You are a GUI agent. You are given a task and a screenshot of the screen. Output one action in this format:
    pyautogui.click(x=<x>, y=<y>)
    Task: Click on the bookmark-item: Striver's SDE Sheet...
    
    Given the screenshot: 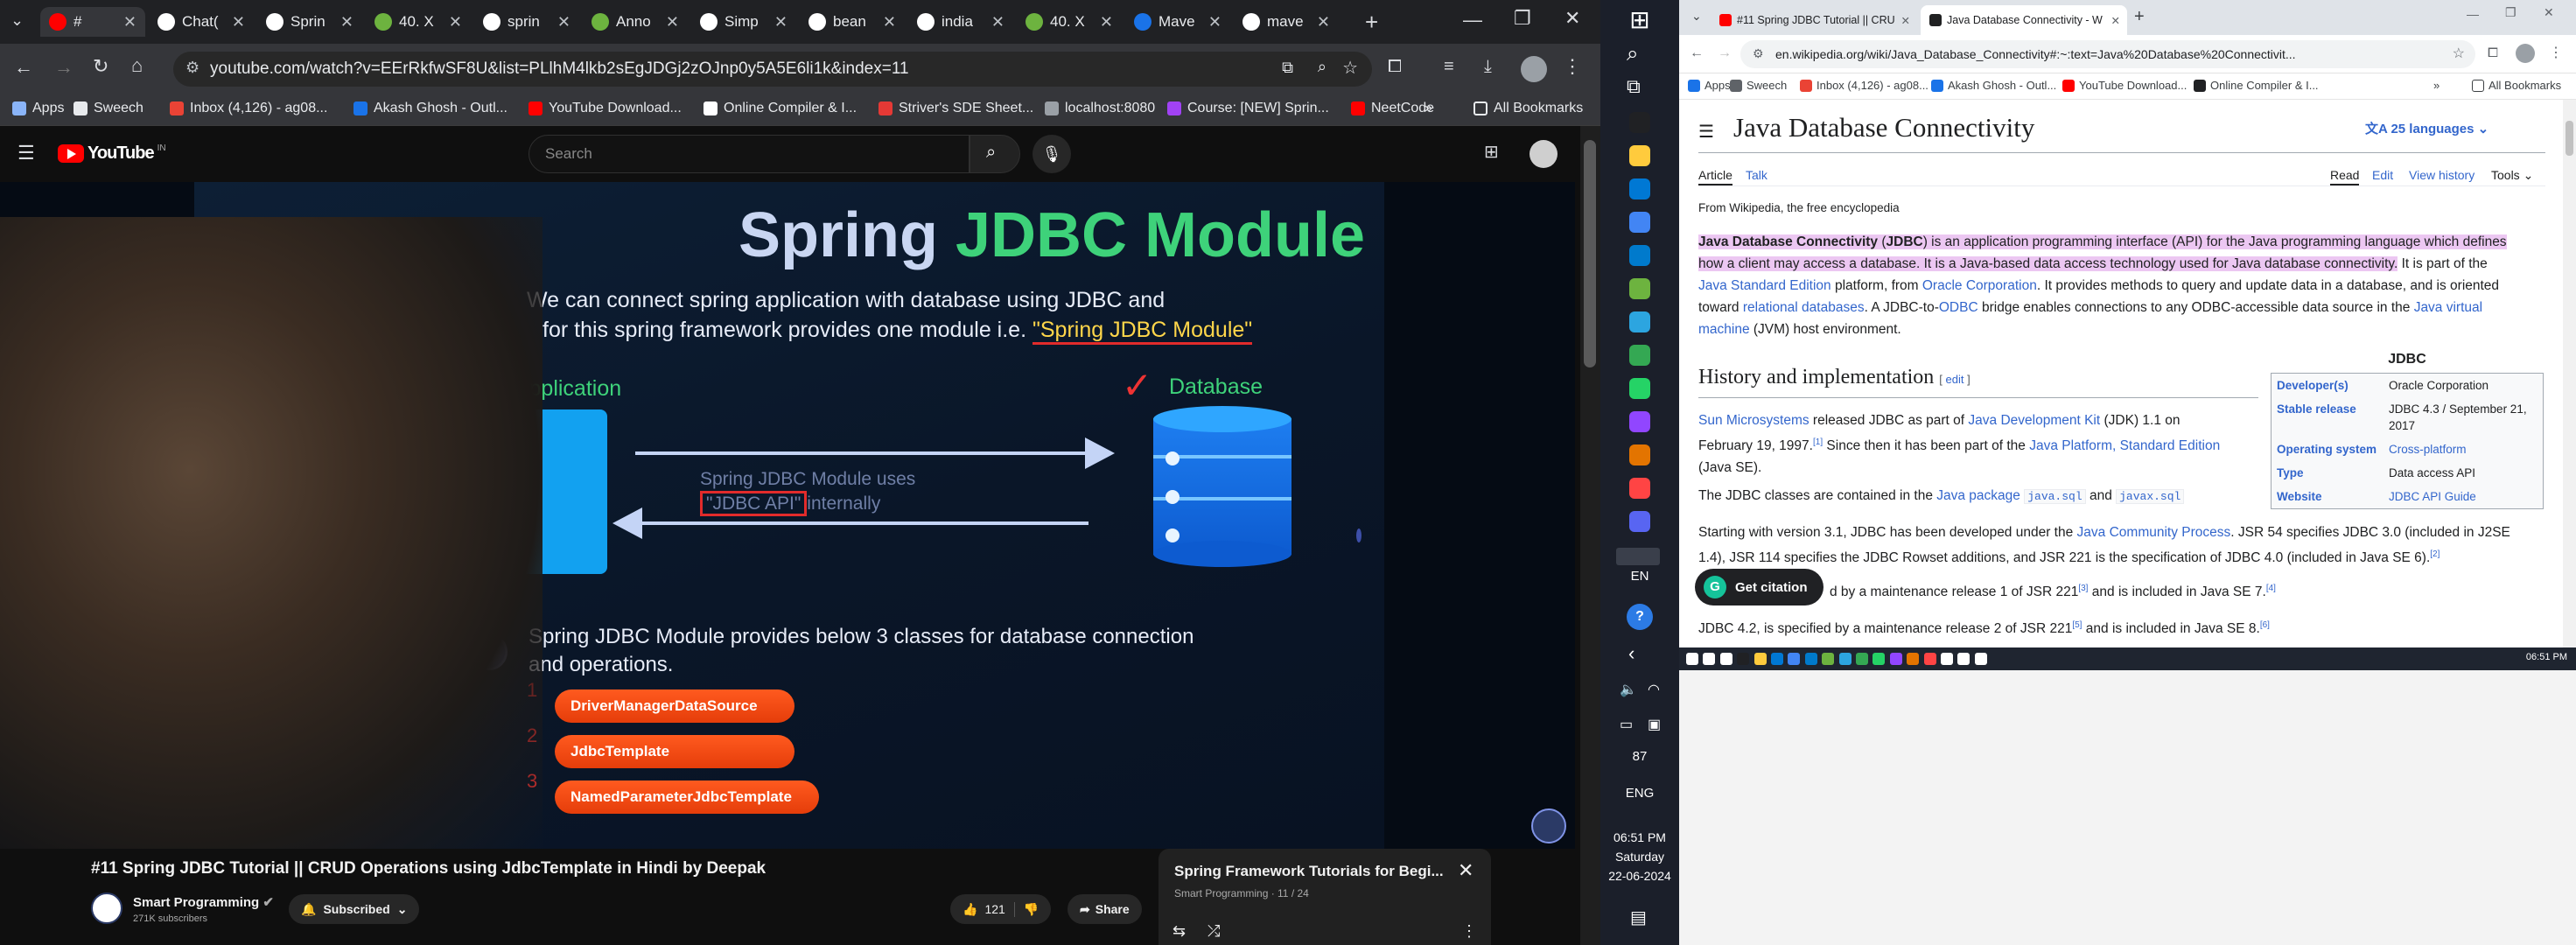 What is the action you would take?
    pyautogui.click(x=955, y=108)
    